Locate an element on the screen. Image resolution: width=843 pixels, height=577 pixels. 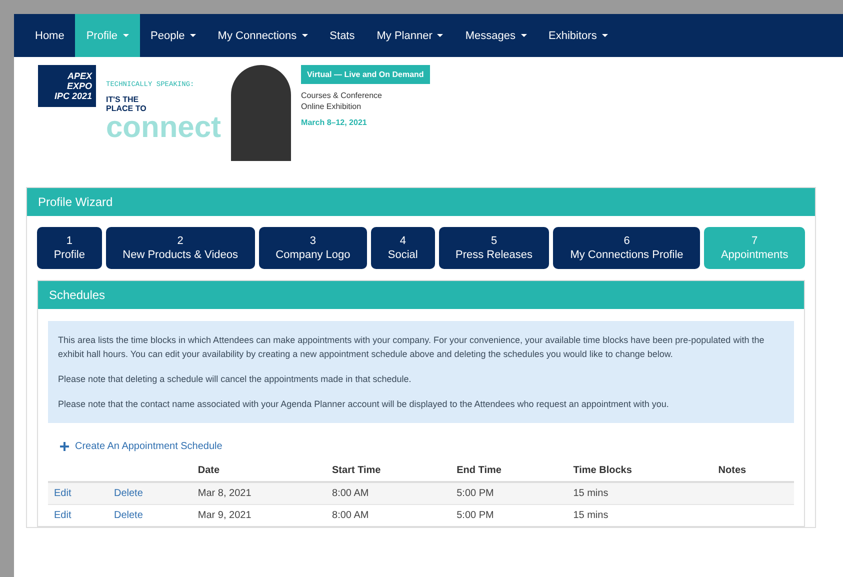
nav-menu-item: Exhibitors is located at coordinates (578, 35).